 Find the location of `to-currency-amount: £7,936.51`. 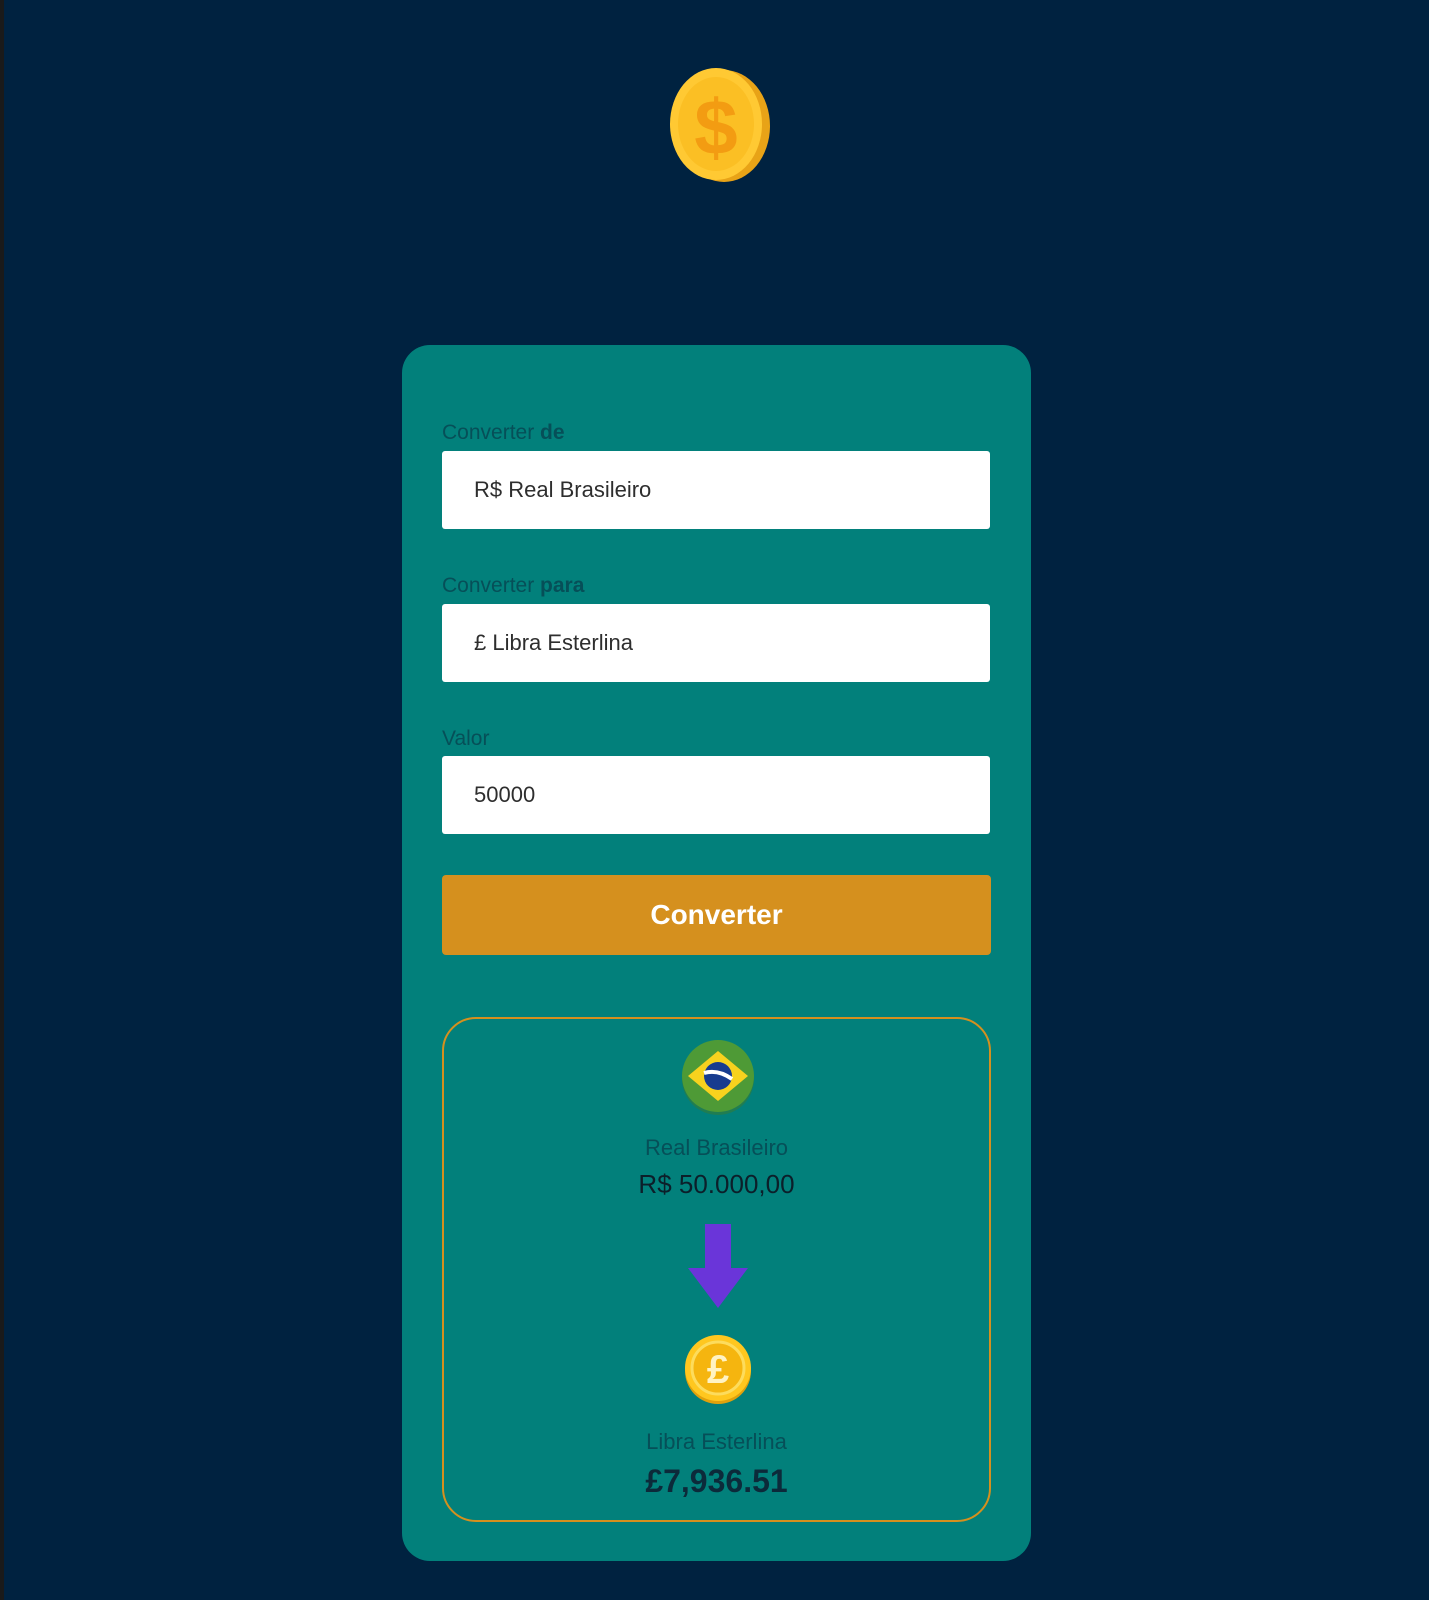

to-currency-amount: £7,936.51 is located at coordinates (716, 1481).